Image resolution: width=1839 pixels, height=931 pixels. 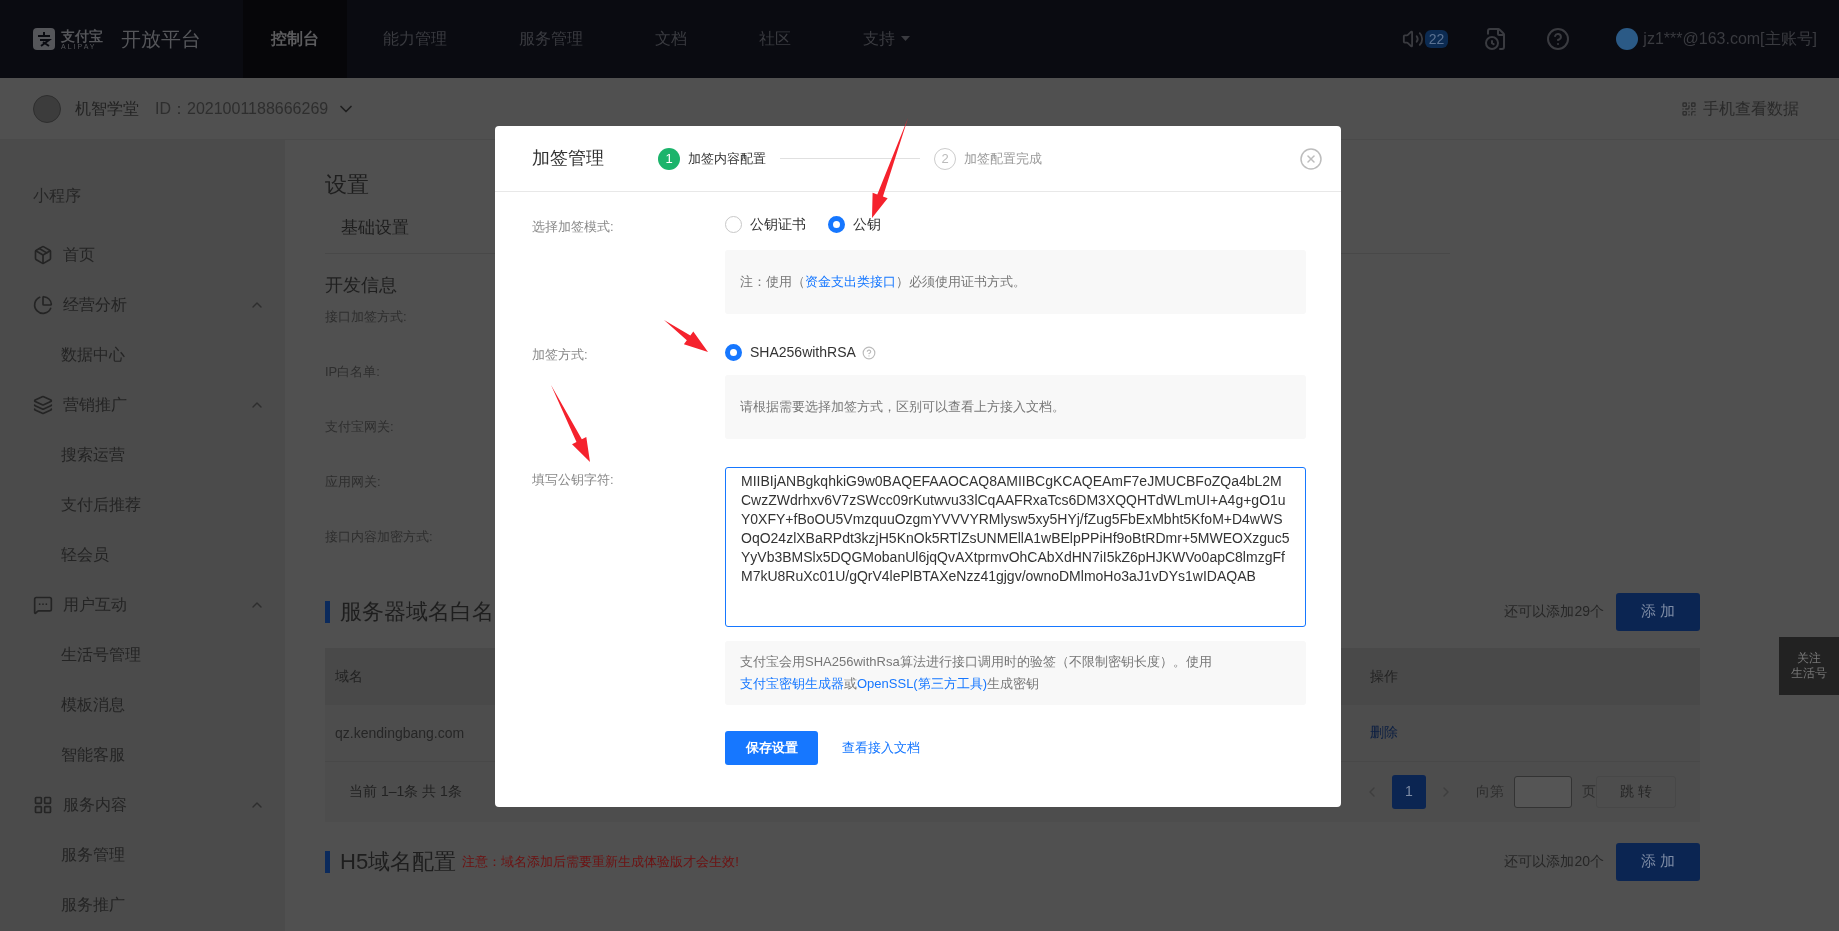 I want to click on form-label: 加签方式:, so click(x=560, y=354).